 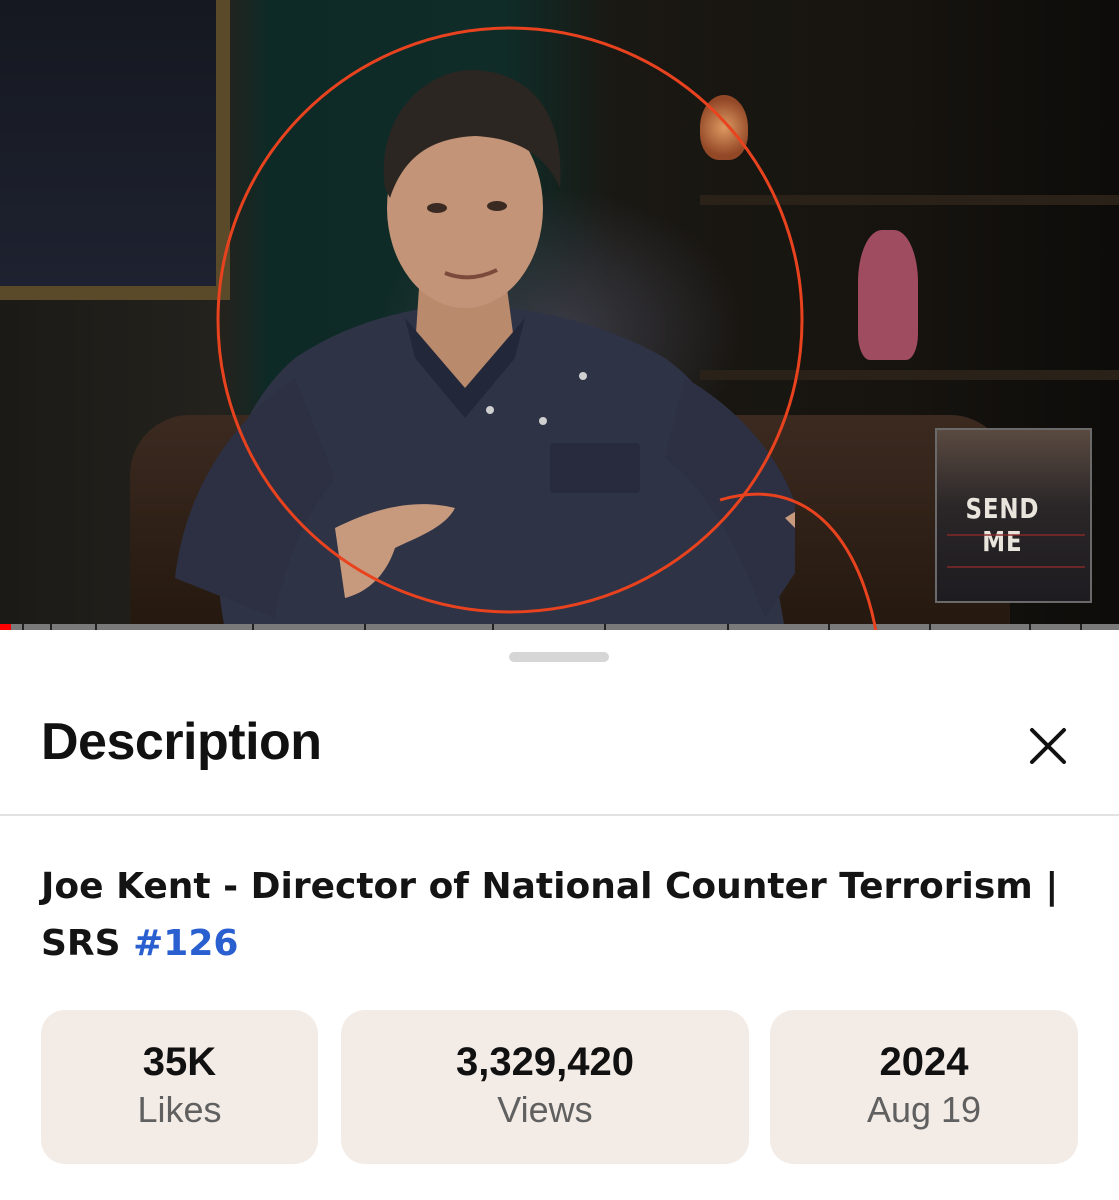 I want to click on background-statue, so click(x=888, y=295).